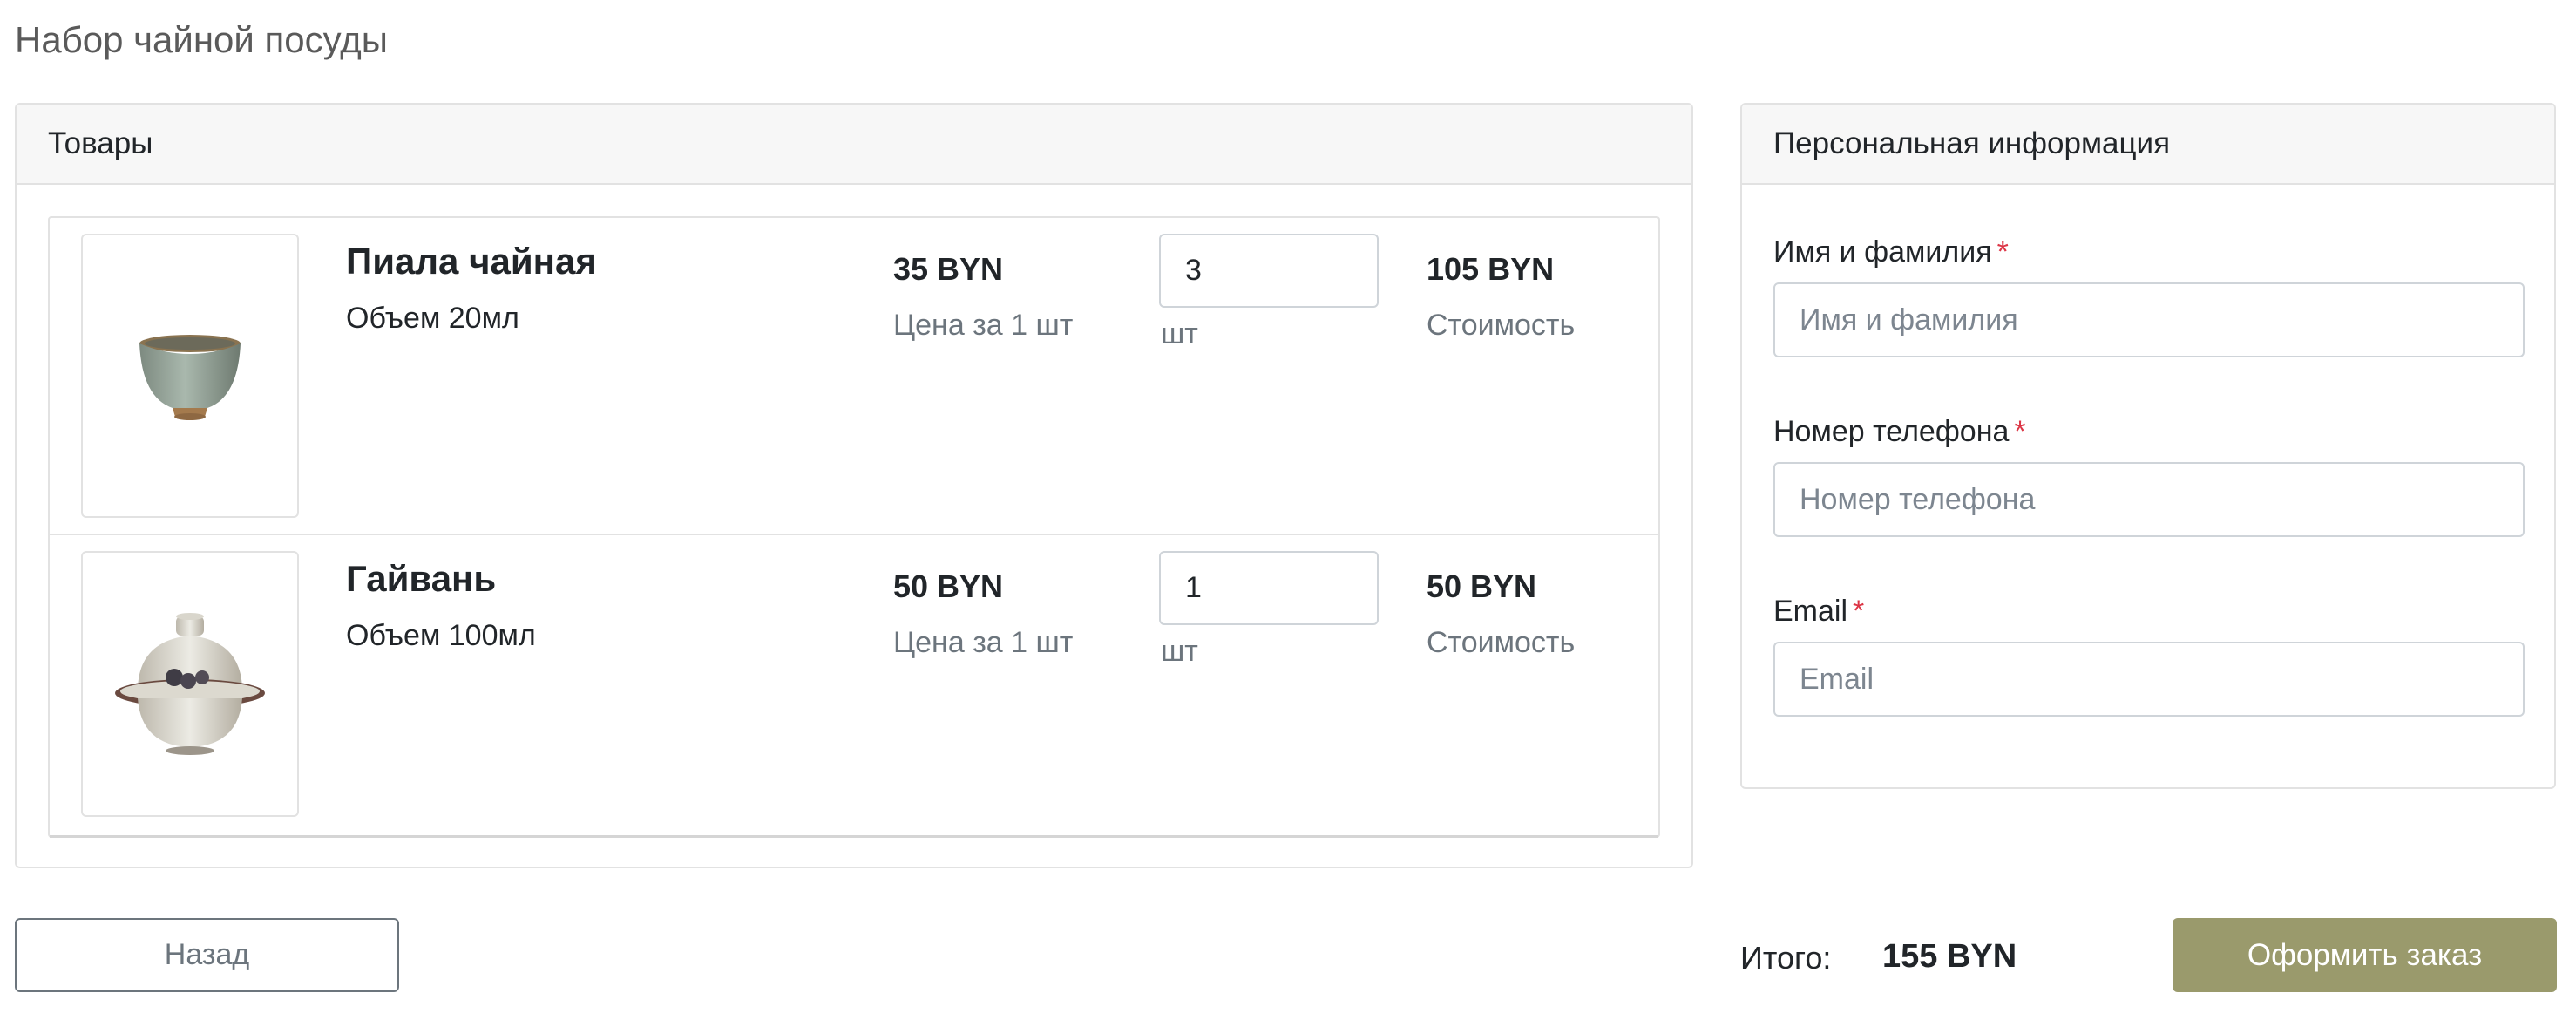 This screenshot has height=1027, width=2576. Describe the element at coordinates (202, 39) in the screenshot. I see `page-title: Набор чайной посуды` at that location.